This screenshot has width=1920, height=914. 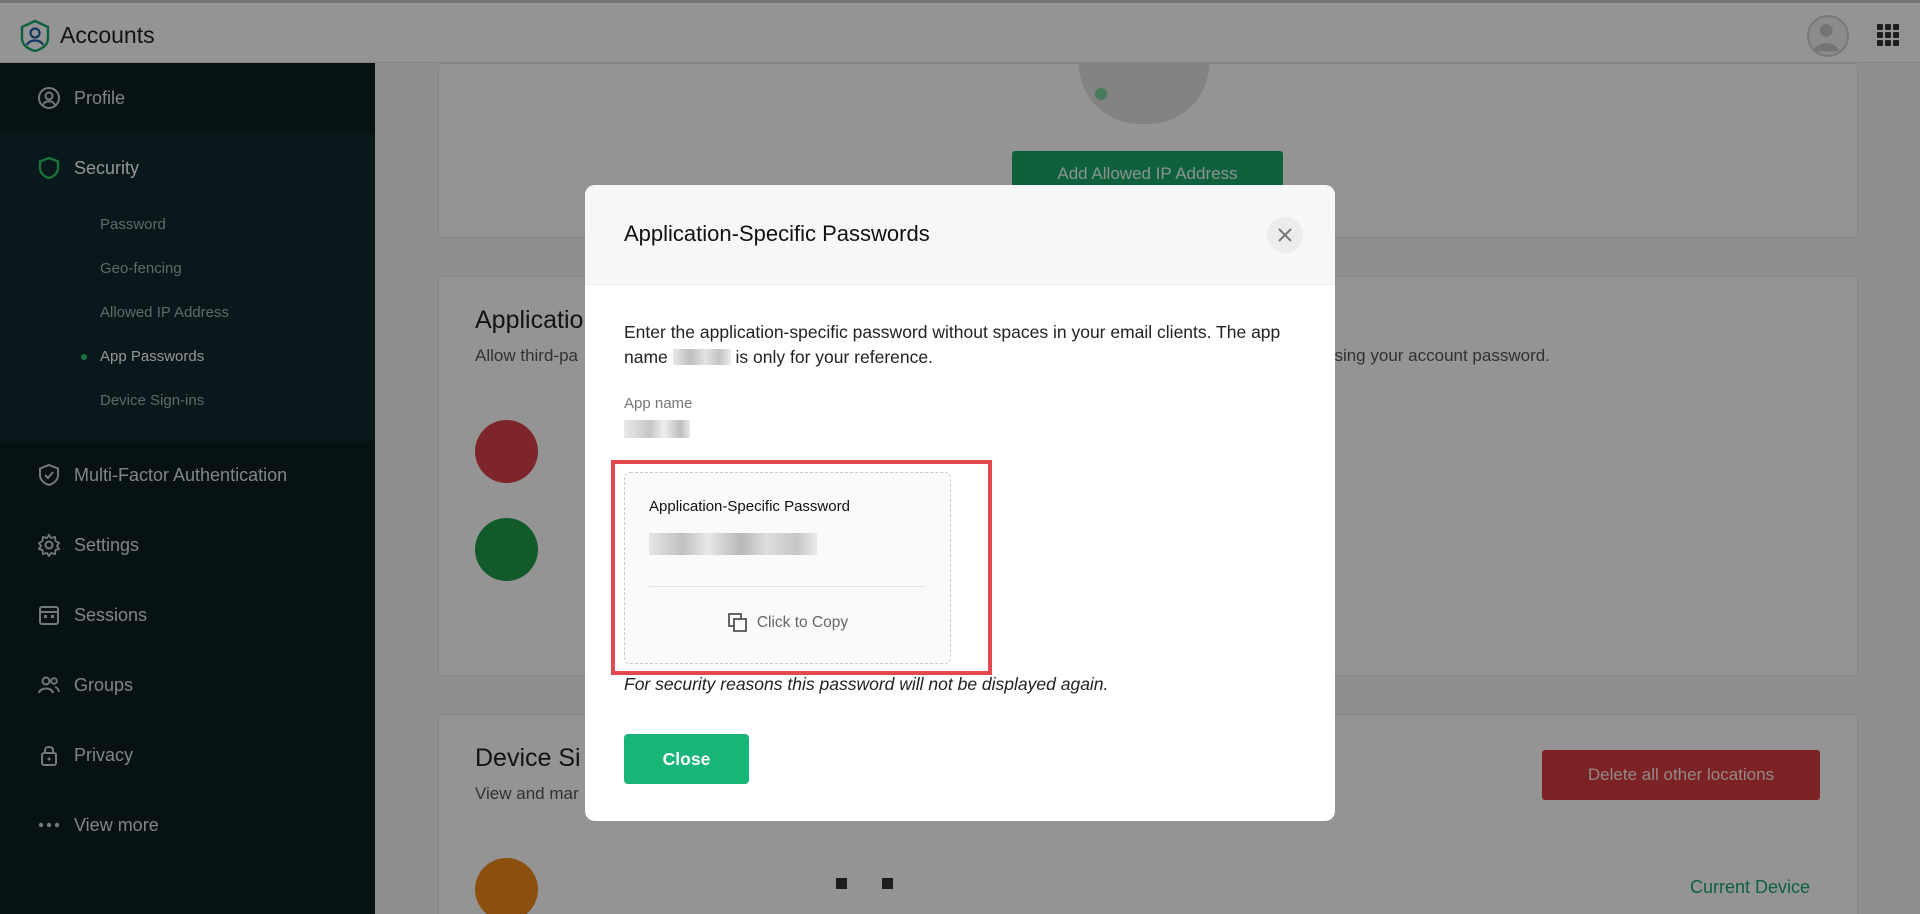 What do you see at coordinates (686, 759) in the screenshot?
I see `close-button: Close` at bounding box center [686, 759].